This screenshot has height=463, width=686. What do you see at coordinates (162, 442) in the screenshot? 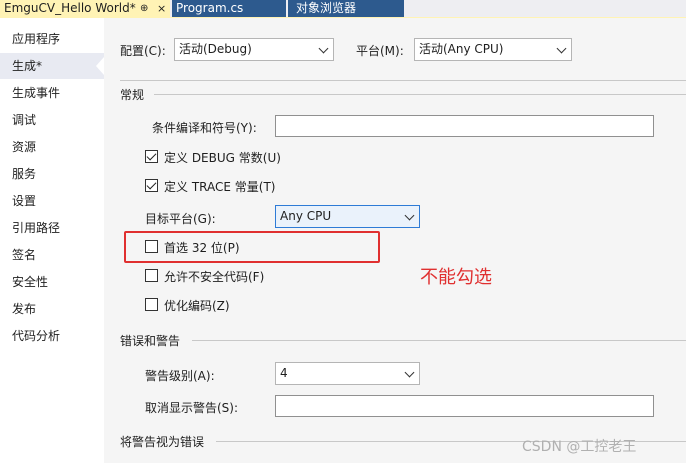
I see `section-treat-warnings: 将警告视为错误` at bounding box center [162, 442].